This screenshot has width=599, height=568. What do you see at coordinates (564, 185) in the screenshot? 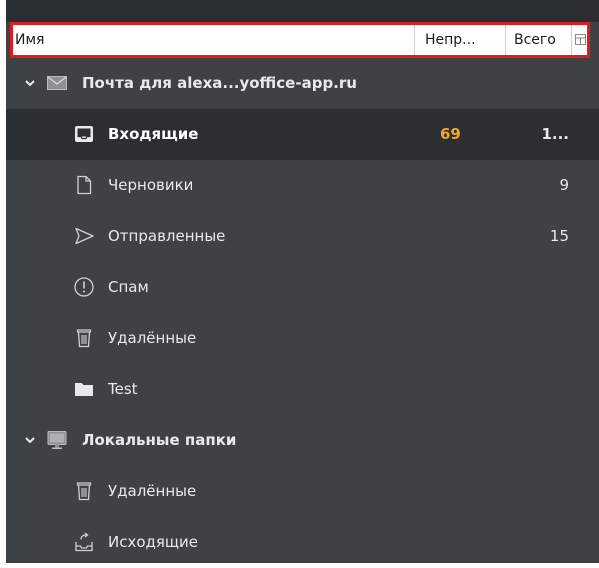
I see `total-count: 9` at bounding box center [564, 185].